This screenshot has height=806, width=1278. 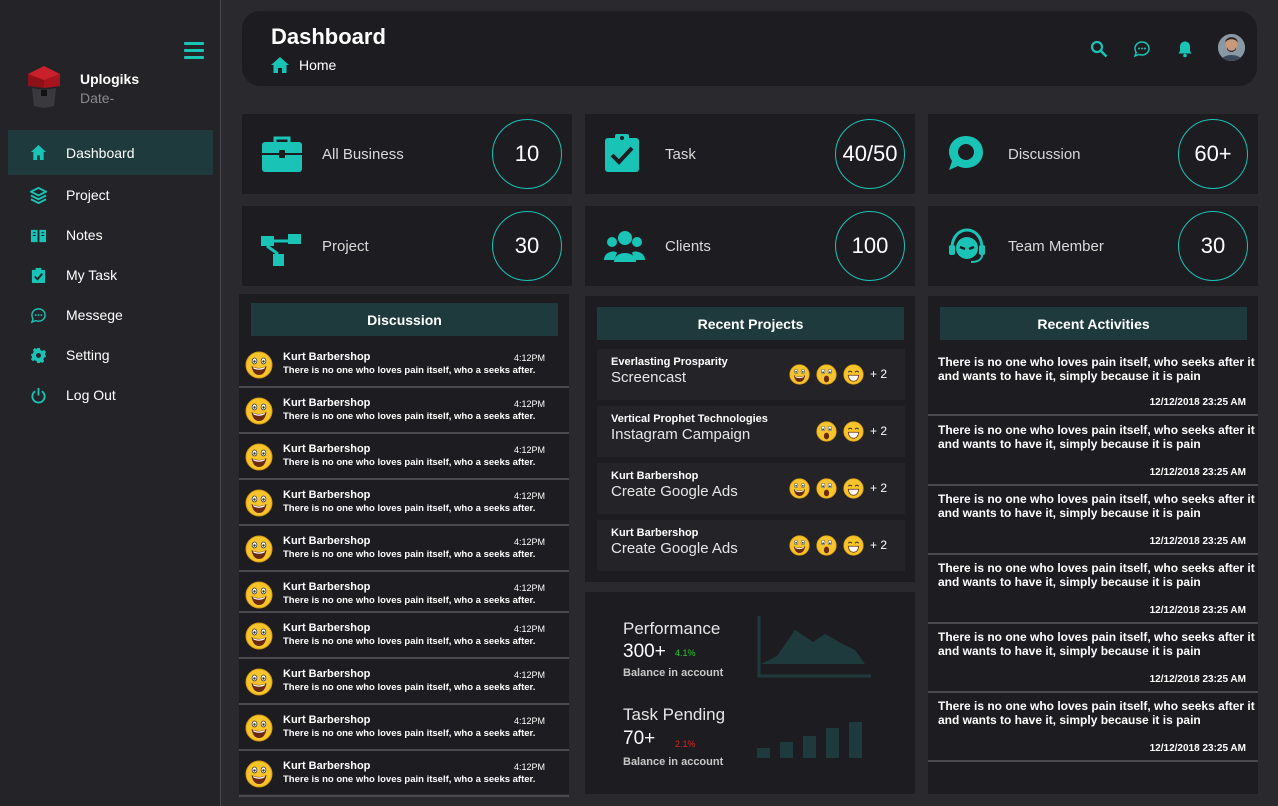 I want to click on breadcrumb-home: Home, so click(x=317, y=65).